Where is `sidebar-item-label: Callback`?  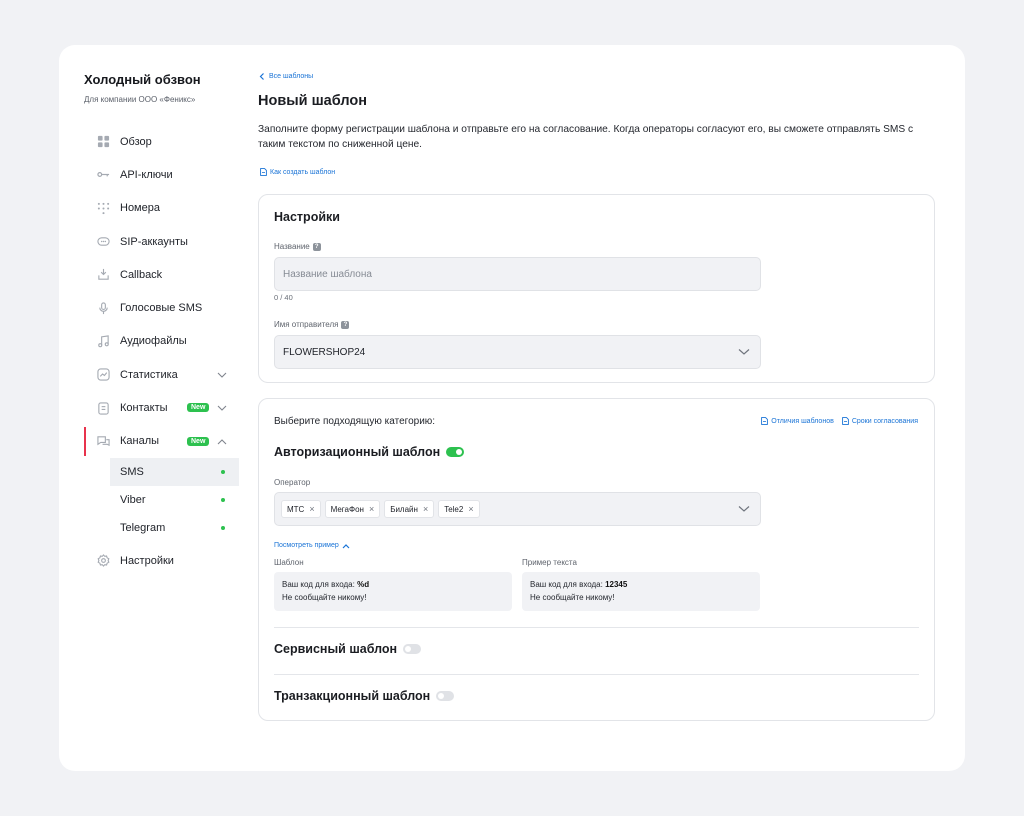 sidebar-item-label: Callback is located at coordinates (141, 274).